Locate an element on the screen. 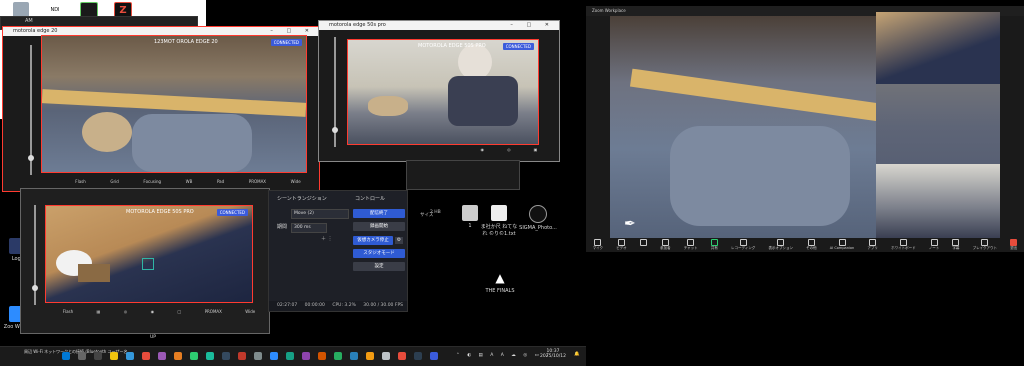  camera-controls: Flash Grid Focusing WB Pad PROMAX Wide is located at coordinates (188, 181).